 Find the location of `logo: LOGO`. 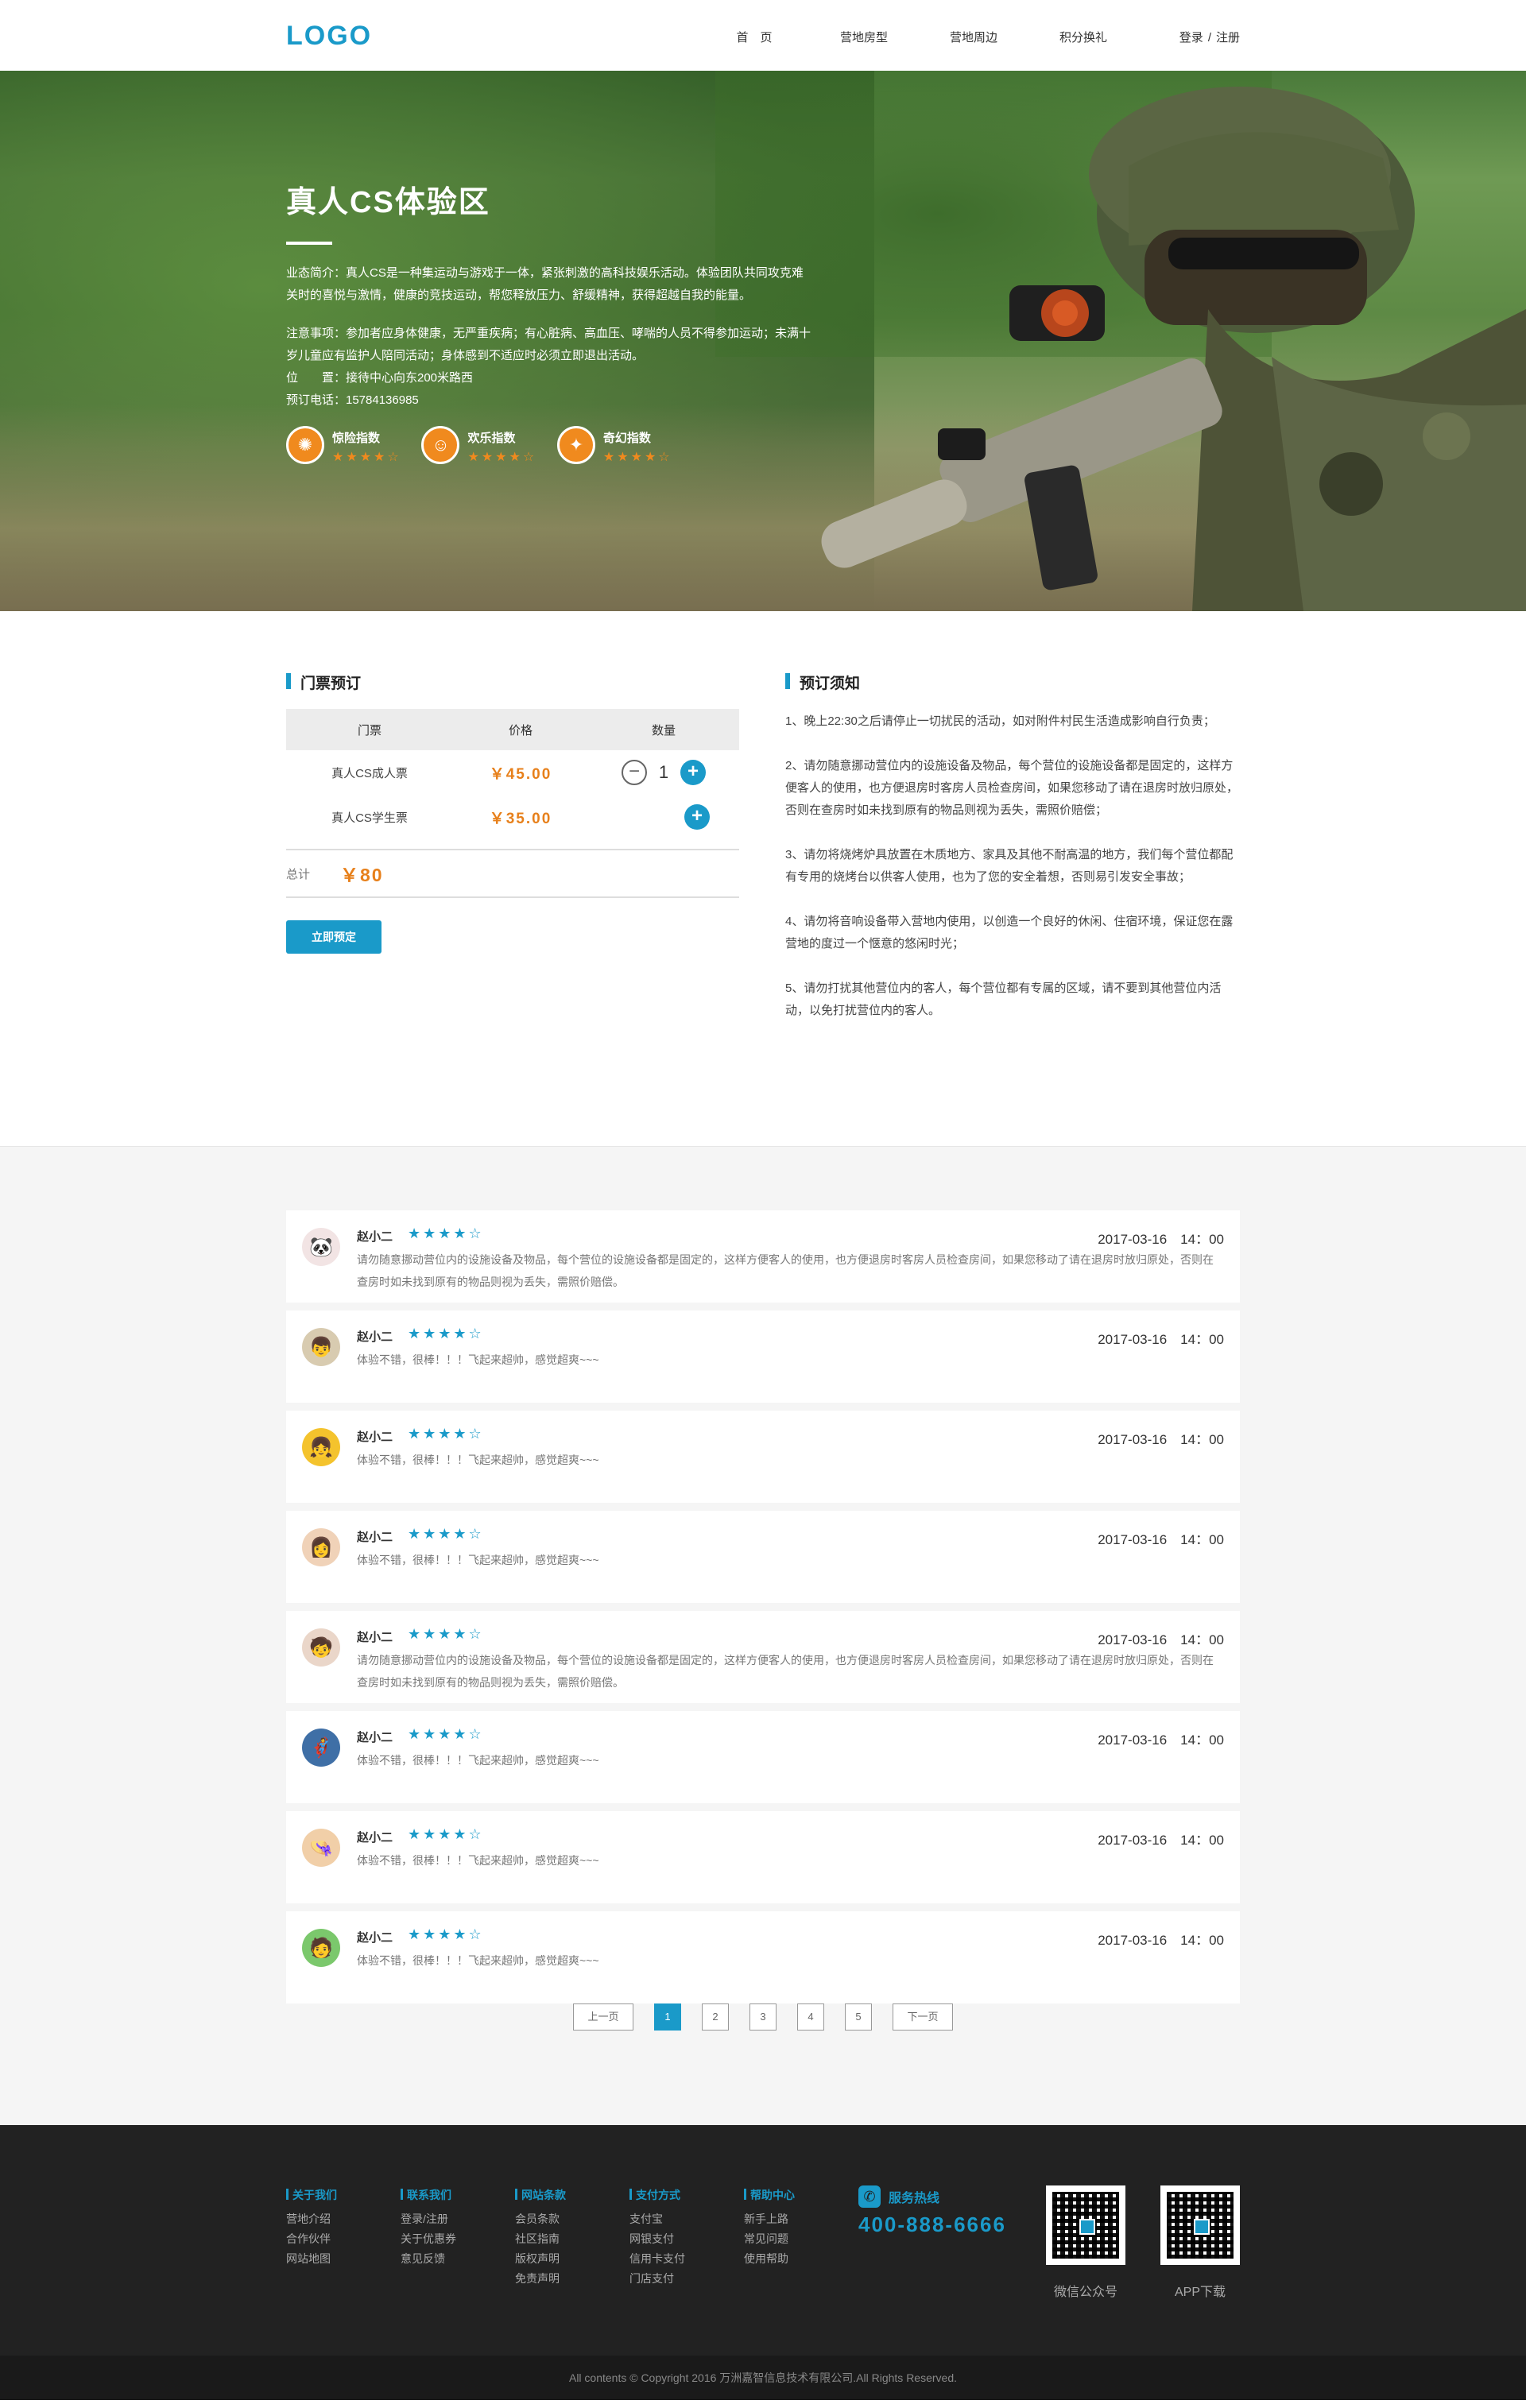

logo: LOGO is located at coordinates (329, 36).